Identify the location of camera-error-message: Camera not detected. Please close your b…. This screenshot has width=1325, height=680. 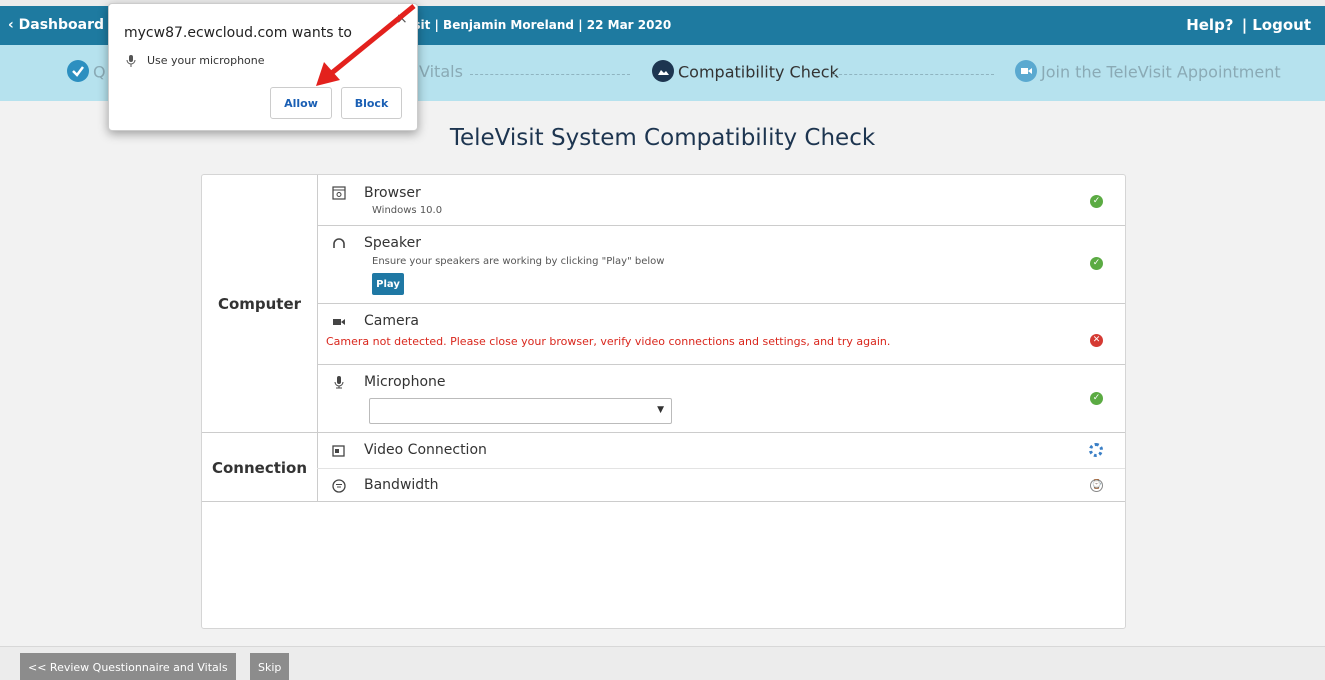
(608, 341).